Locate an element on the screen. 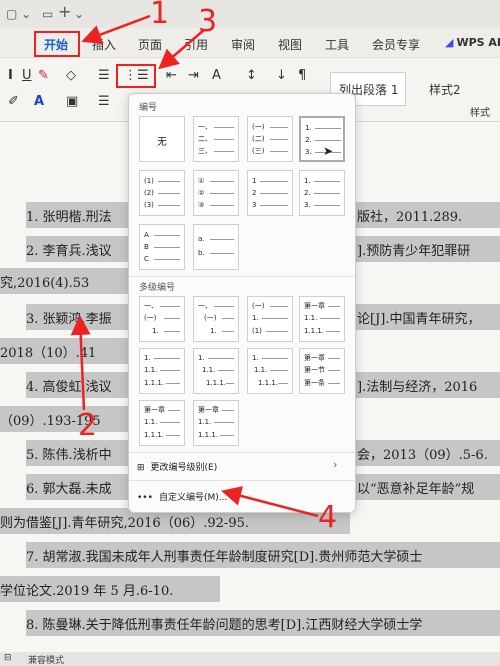 This screenshot has height=666, width=500. multilevel-chapter-section: 第一章 第一节 第一条 is located at coordinates (322, 371).